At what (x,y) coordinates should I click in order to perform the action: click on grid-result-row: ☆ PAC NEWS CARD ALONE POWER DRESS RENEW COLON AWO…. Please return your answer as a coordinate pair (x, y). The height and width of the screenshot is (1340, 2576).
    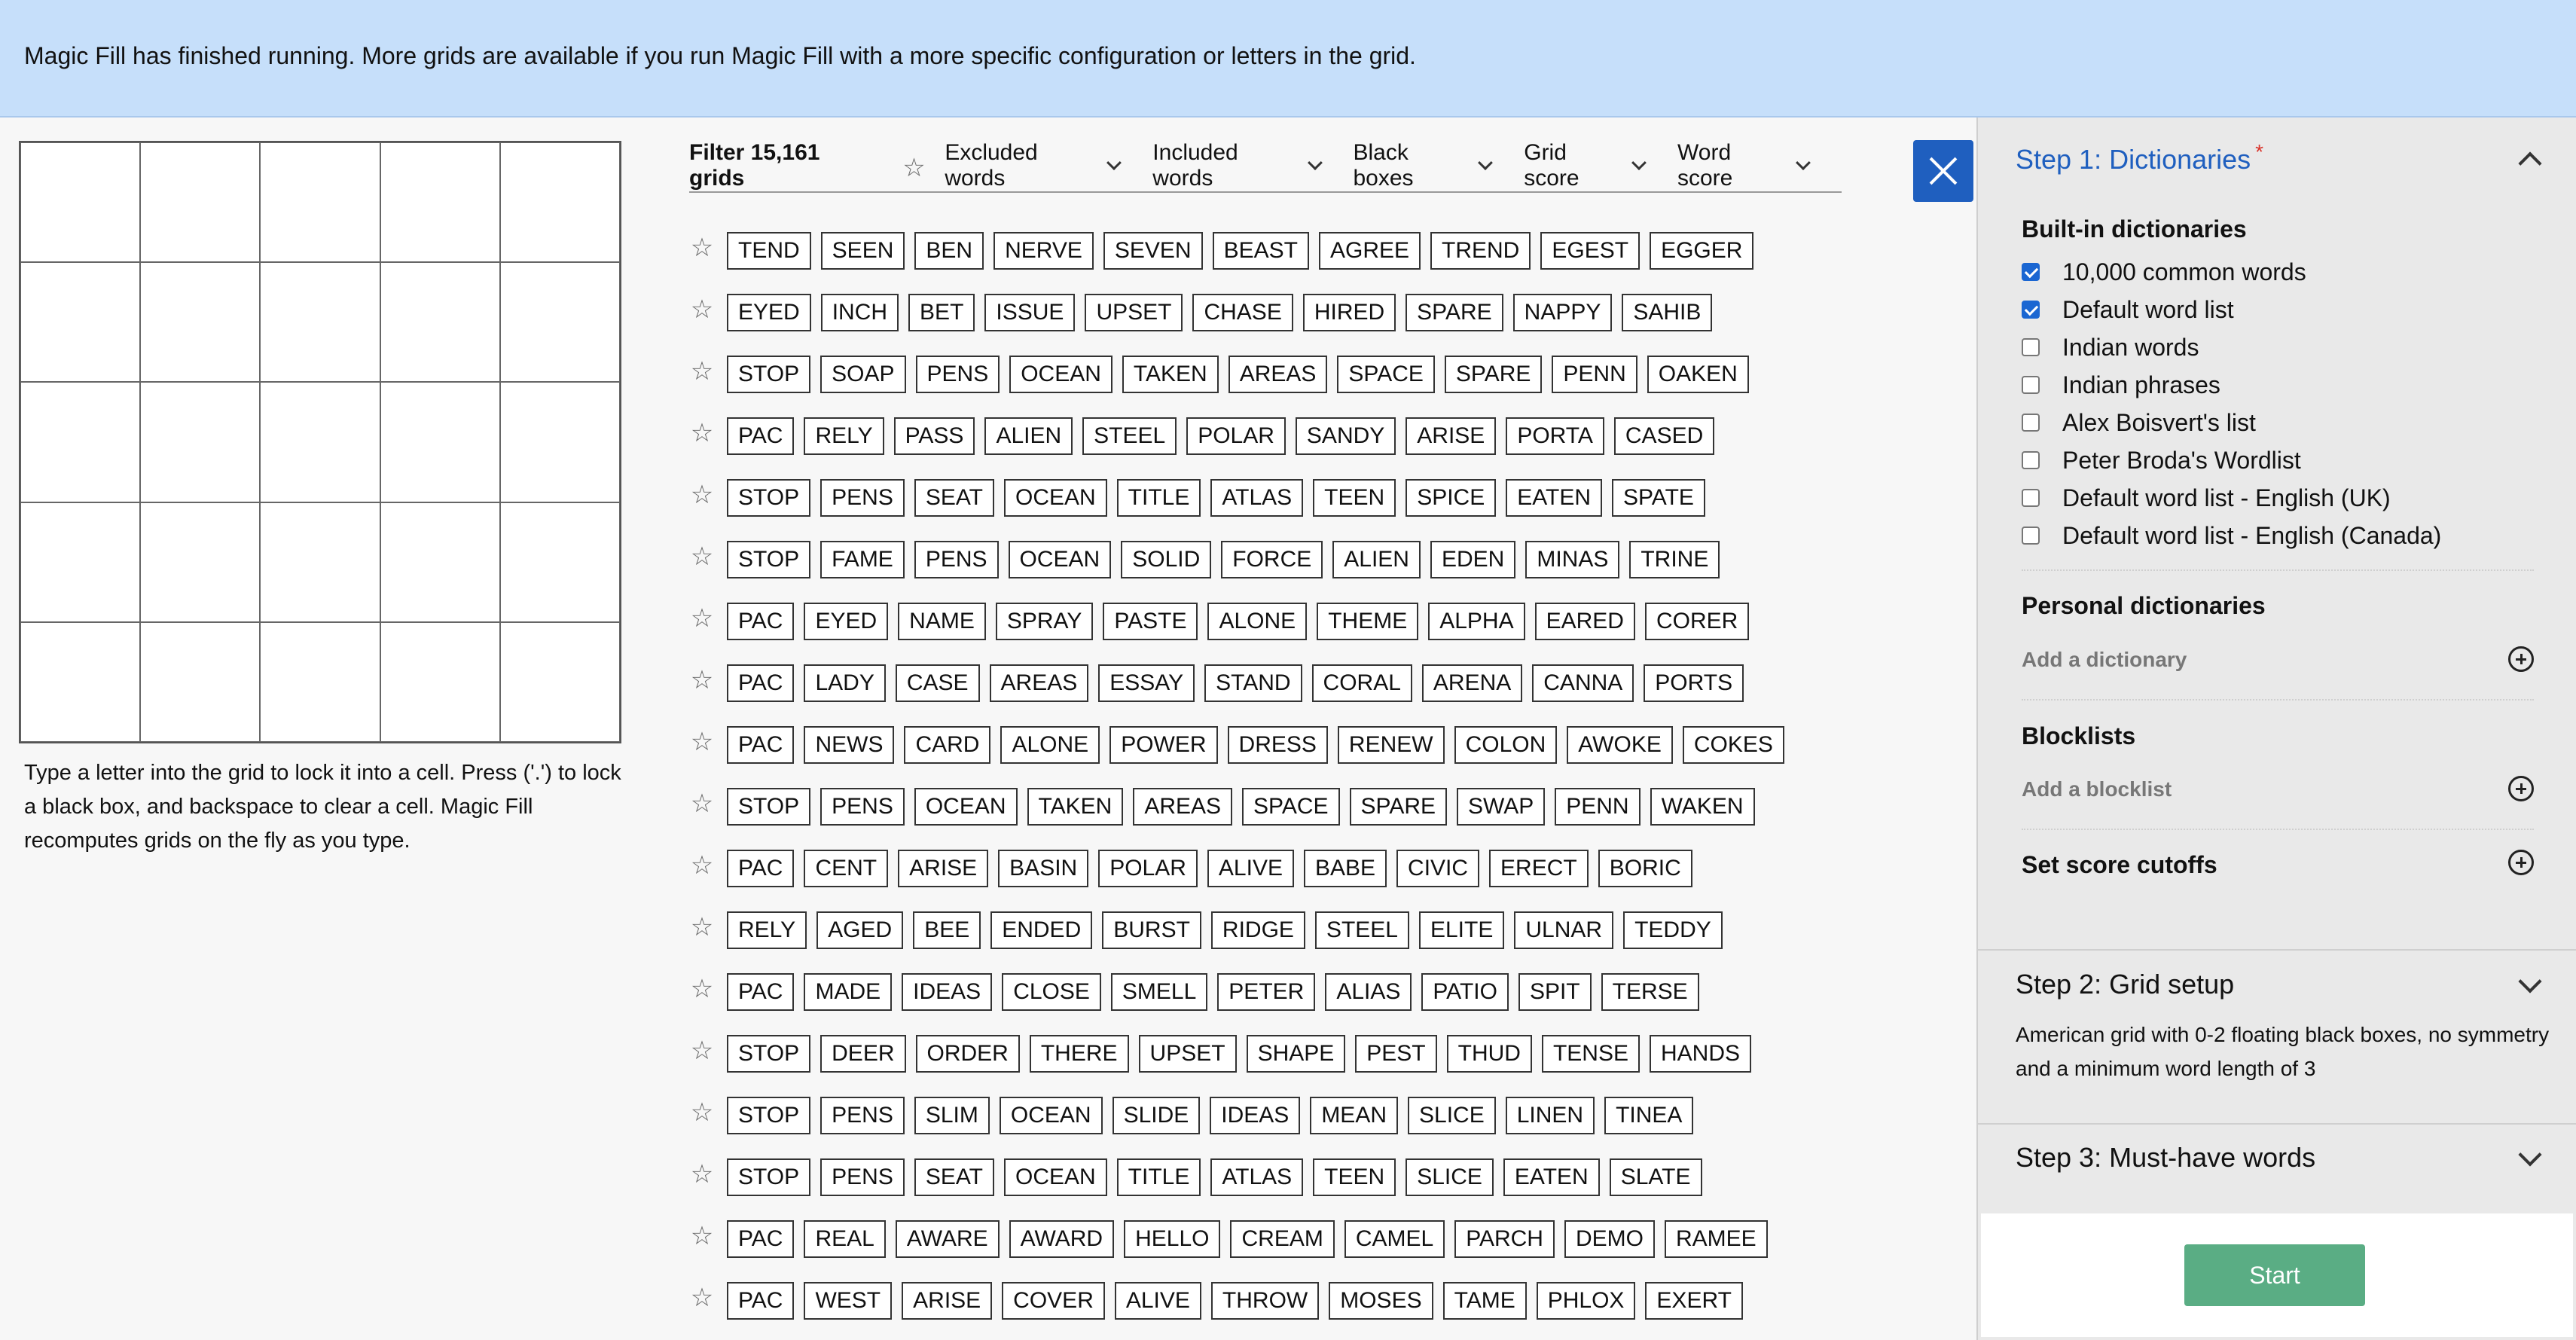
    Looking at the image, I should click on (1299, 745).